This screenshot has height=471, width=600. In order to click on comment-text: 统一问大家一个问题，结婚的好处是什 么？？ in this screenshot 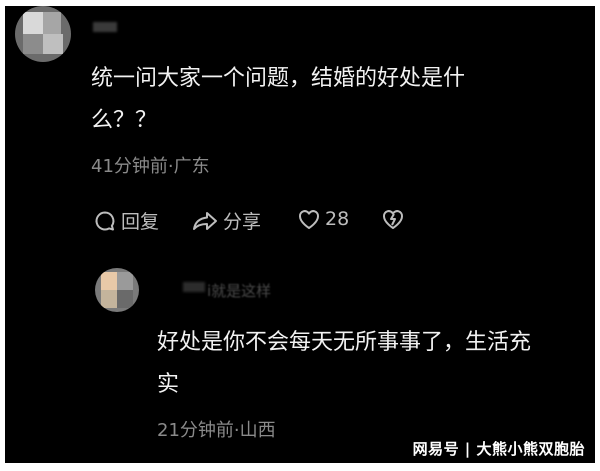, I will do `click(326, 100)`.